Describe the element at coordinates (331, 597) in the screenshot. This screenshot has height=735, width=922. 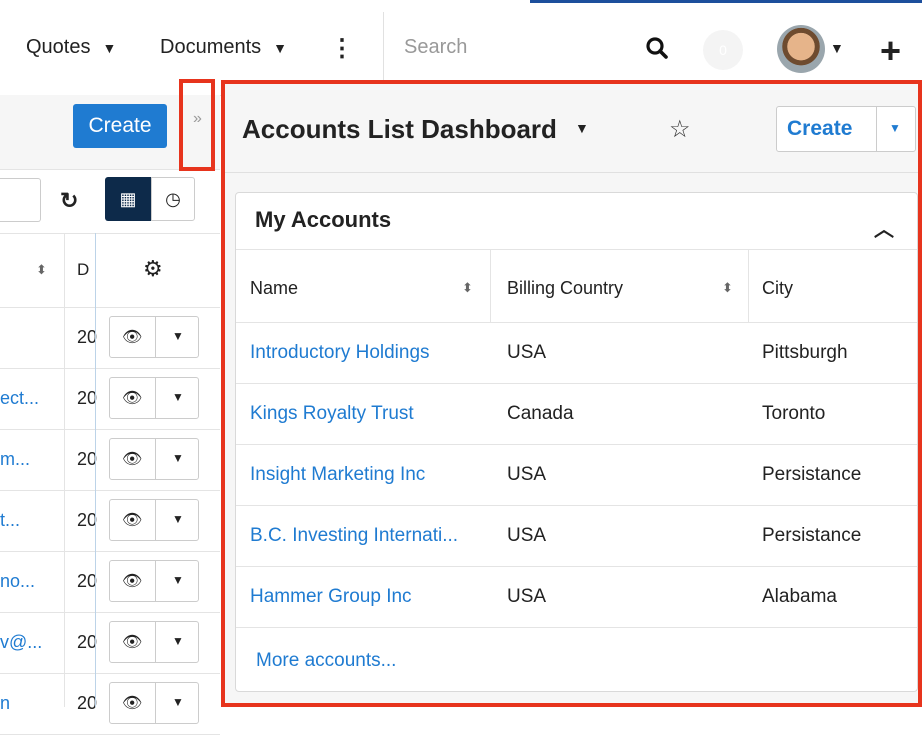
I see `account-name-link: Hammer Group Inc` at that location.